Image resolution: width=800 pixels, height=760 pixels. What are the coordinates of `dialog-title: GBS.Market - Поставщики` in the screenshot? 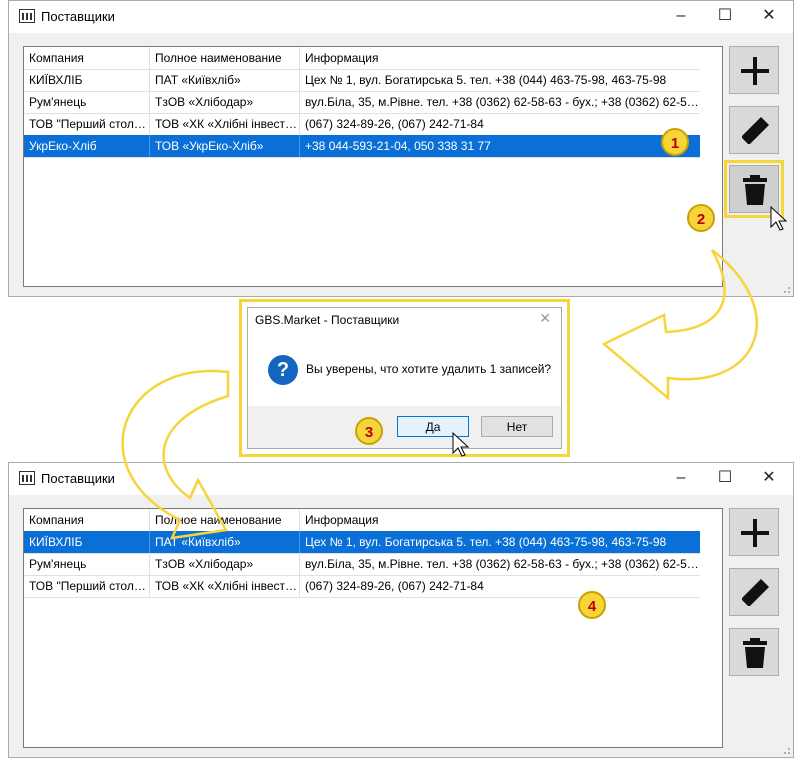 It's located at (327, 320).